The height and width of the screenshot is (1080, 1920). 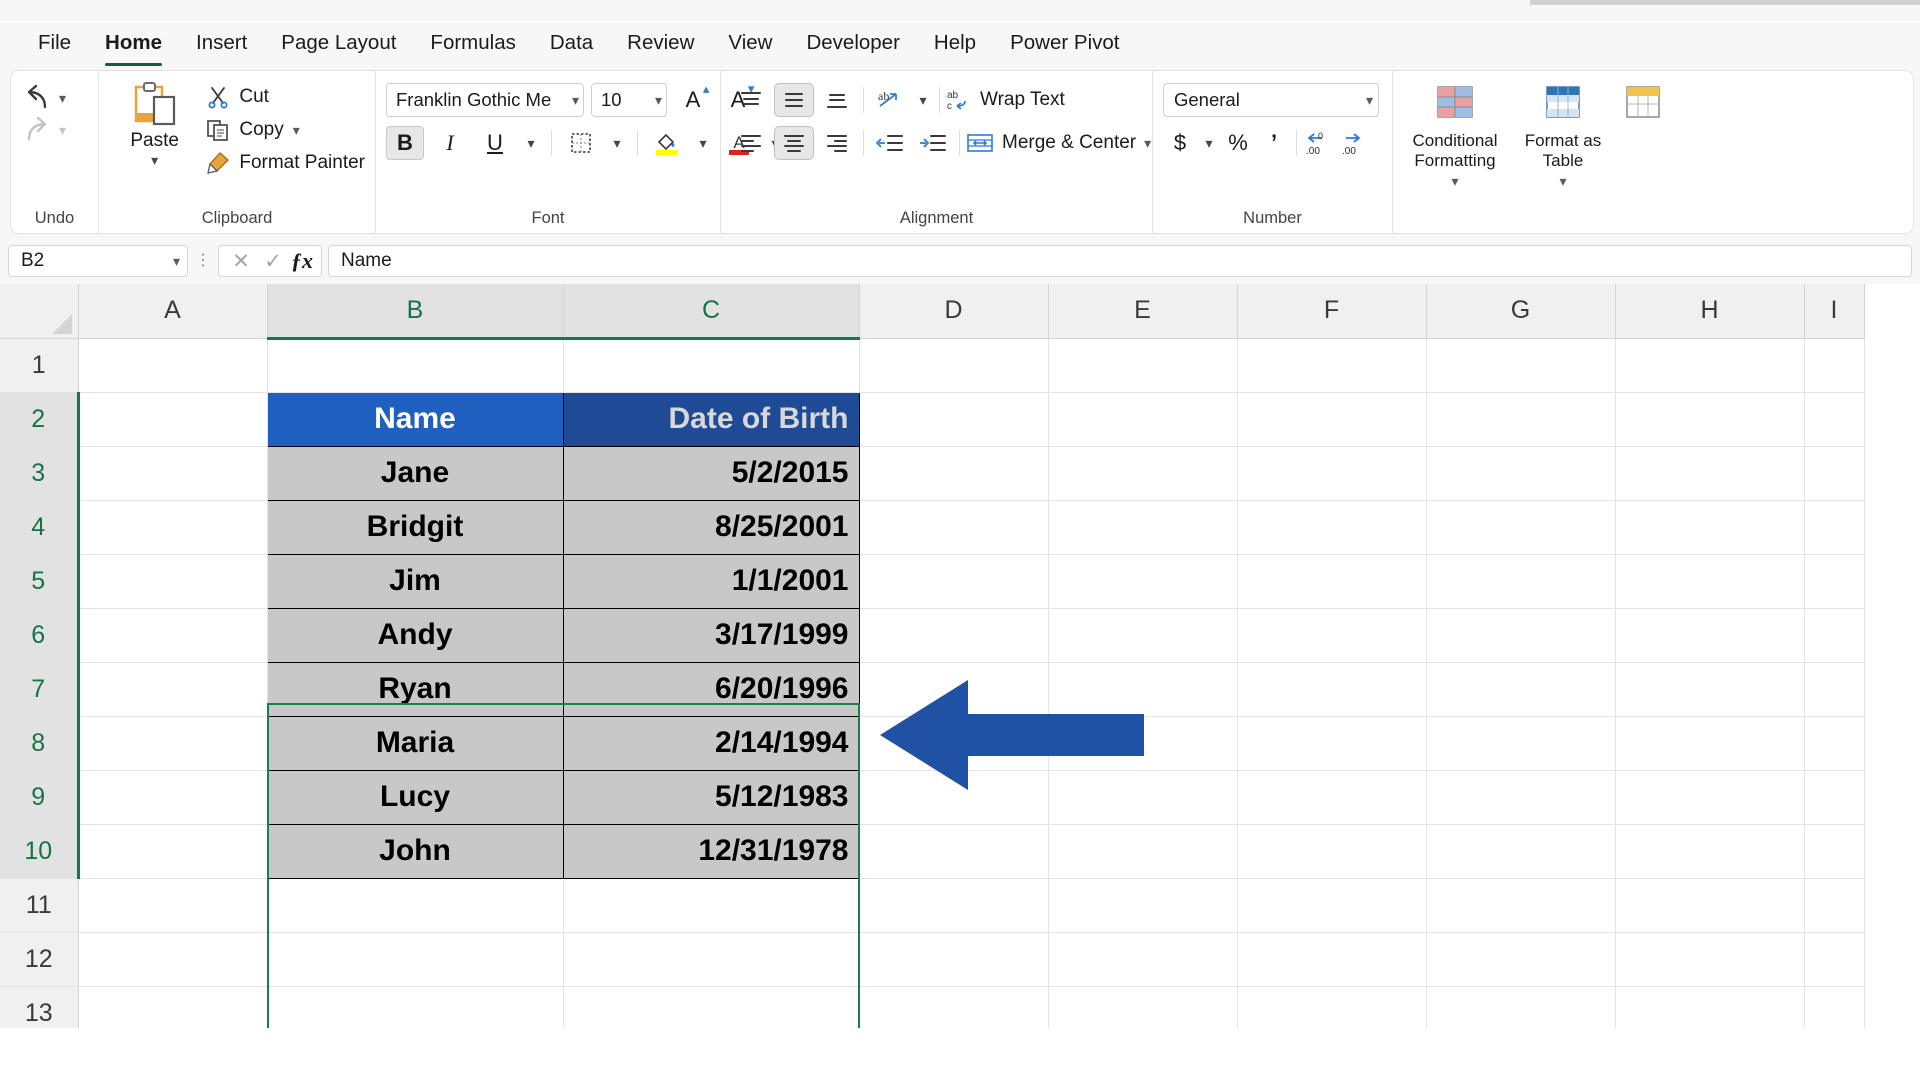 I want to click on cell-B3-name: Jane, so click(x=415, y=473).